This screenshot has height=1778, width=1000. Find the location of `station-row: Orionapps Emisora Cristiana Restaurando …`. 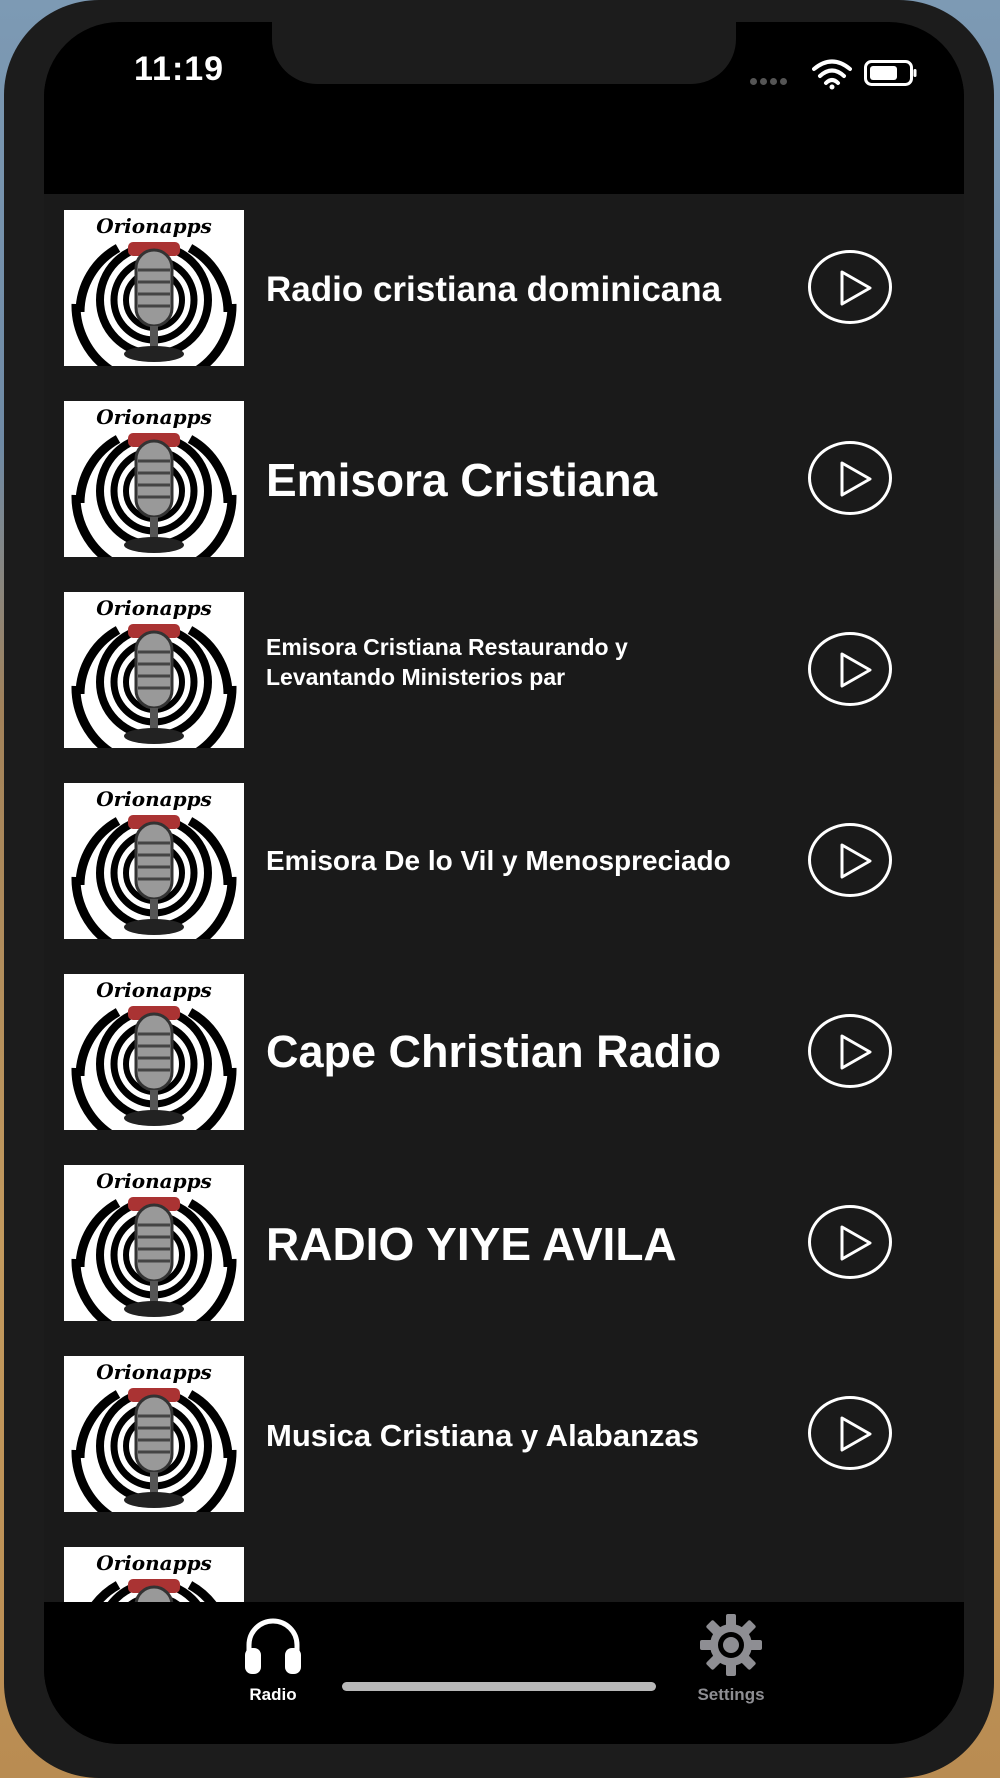

station-row: Orionapps Emisora Cristiana Restaurando … is located at coordinates (504, 671).